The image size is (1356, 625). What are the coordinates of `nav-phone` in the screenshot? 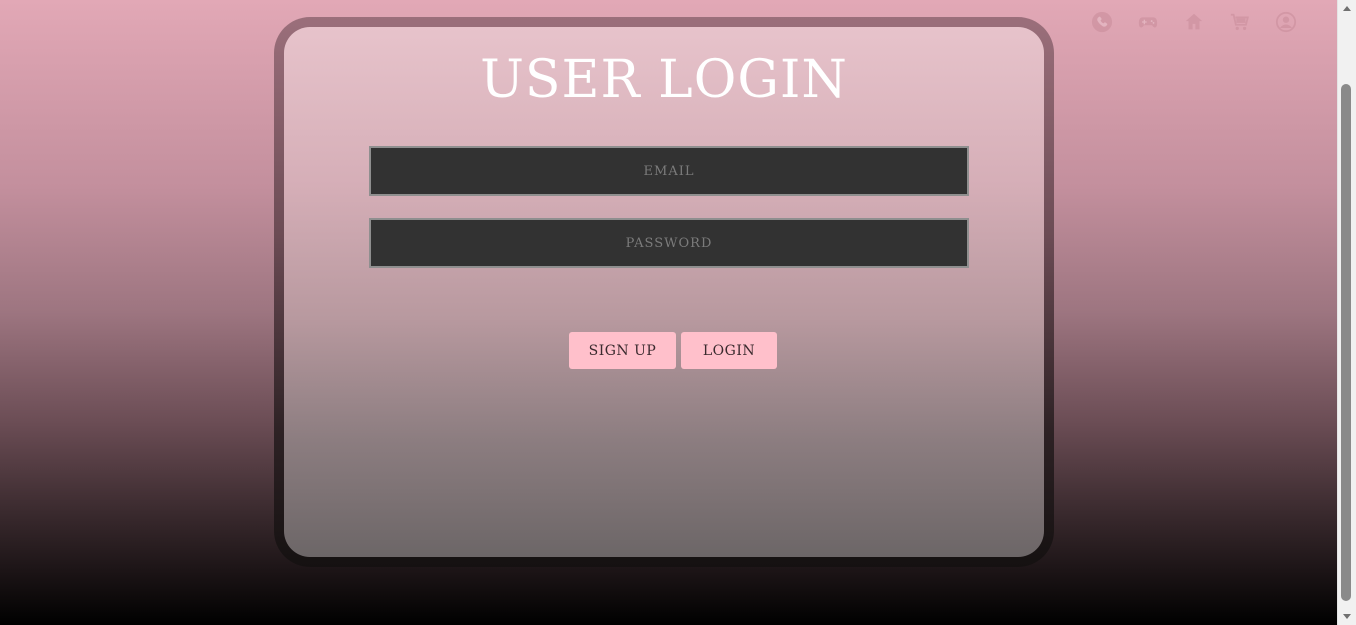 It's located at (1102, 22).